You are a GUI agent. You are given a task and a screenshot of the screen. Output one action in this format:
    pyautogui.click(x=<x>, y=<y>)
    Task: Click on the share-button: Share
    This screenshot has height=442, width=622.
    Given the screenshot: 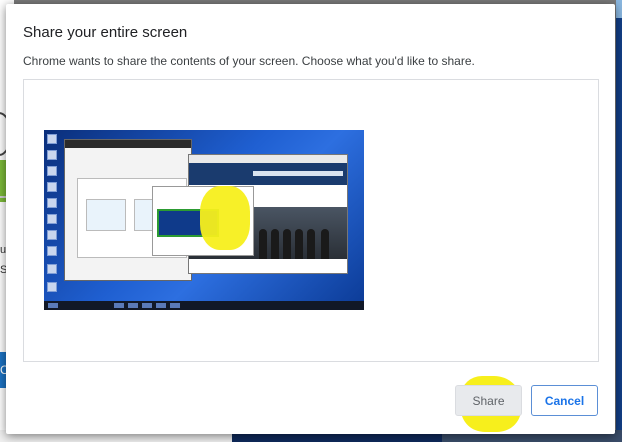 What is the action you would take?
    pyautogui.click(x=488, y=400)
    